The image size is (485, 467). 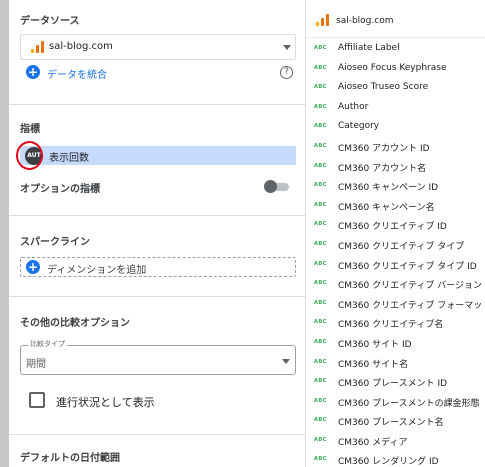 I want to click on field-item: ABC Category, so click(x=395, y=127).